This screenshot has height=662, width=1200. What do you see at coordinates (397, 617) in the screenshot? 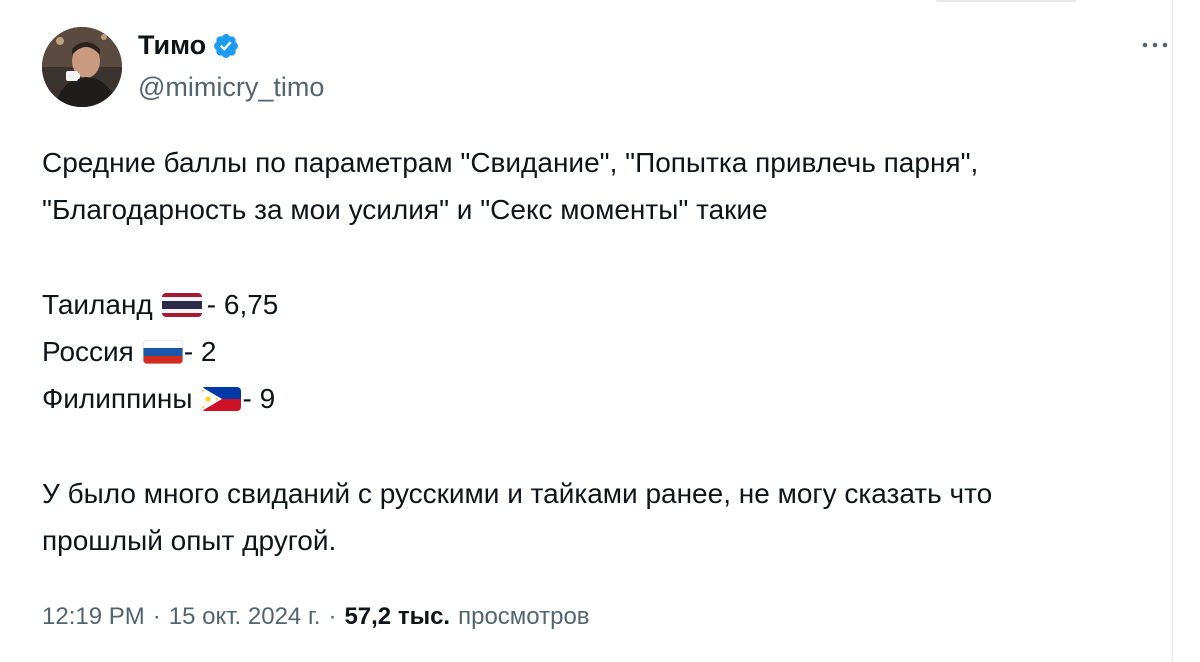
I see `views-count: 57,2 тыс.` at bounding box center [397, 617].